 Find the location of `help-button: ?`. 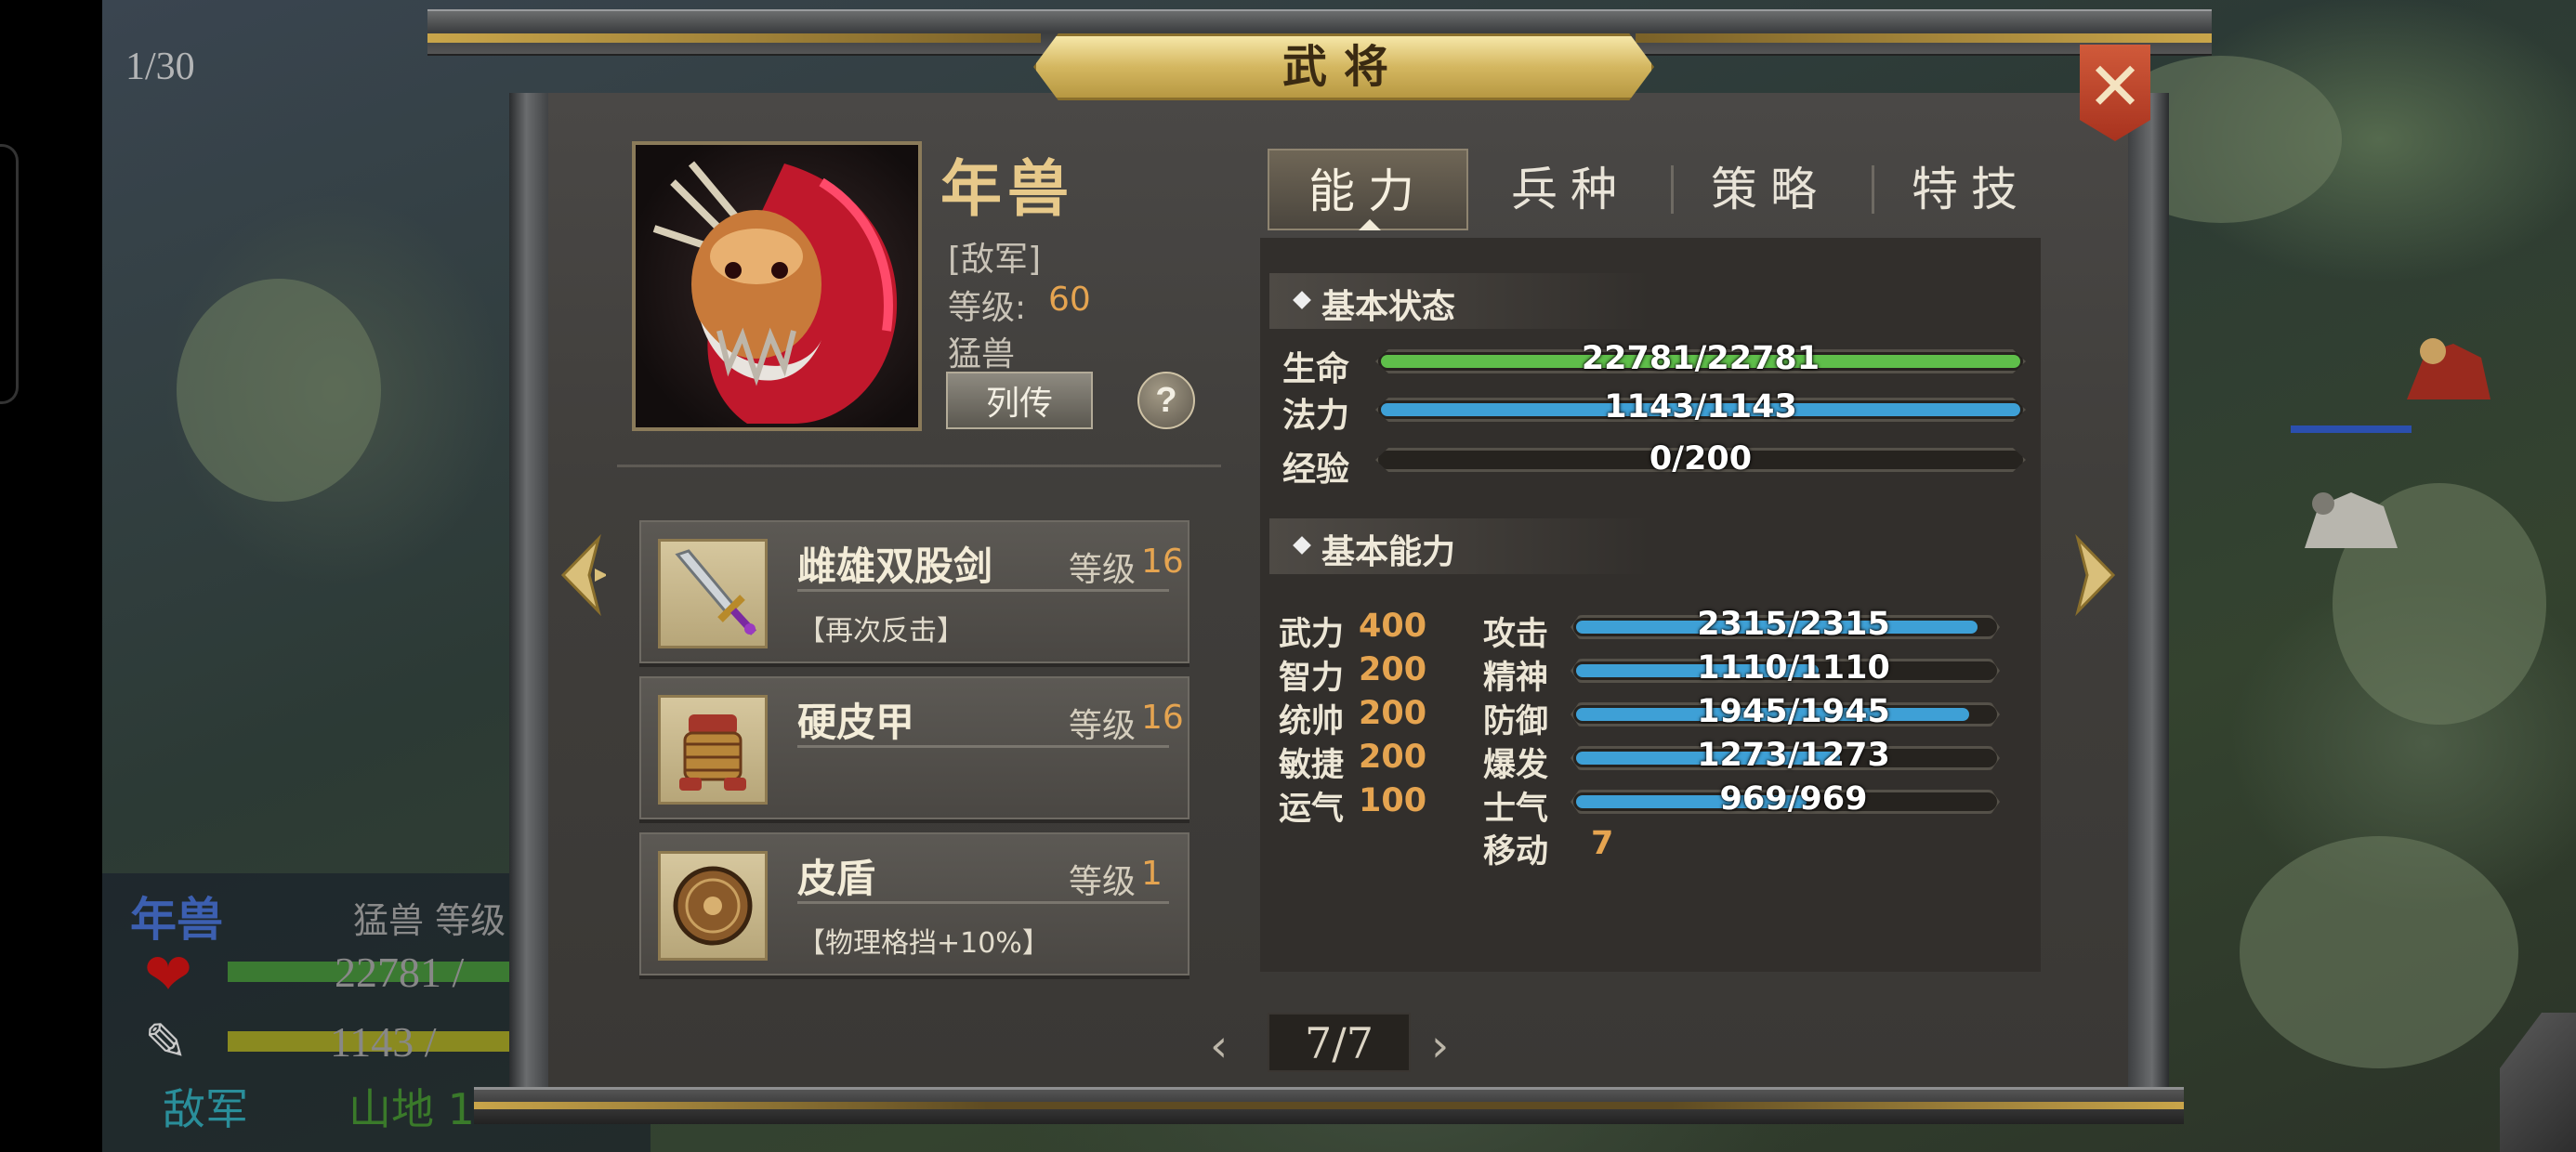

help-button: ? is located at coordinates (1166, 400).